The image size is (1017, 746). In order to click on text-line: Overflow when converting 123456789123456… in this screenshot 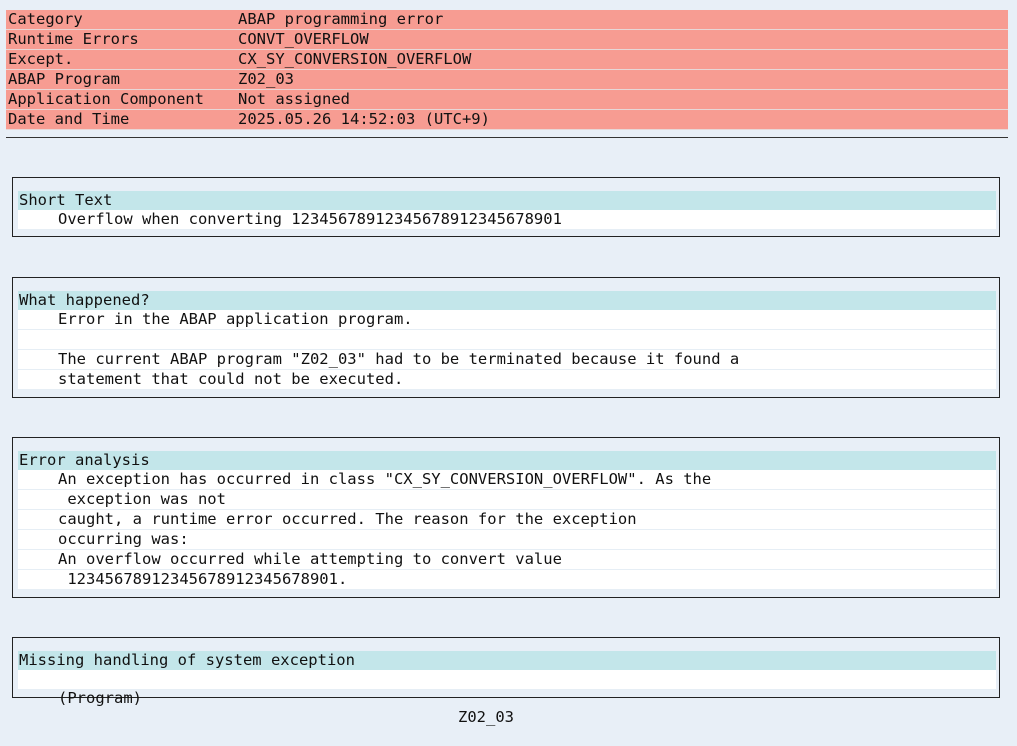, I will do `click(507, 220)`.